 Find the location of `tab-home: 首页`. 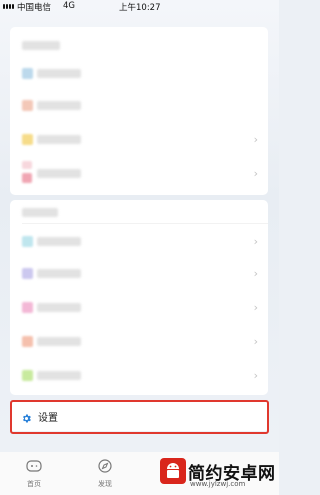

tab-home: 首页 is located at coordinates (34, 473).